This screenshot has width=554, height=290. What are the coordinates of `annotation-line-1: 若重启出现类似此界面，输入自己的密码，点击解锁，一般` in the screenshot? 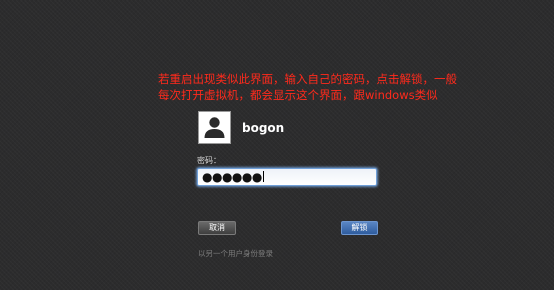 It's located at (307, 79).